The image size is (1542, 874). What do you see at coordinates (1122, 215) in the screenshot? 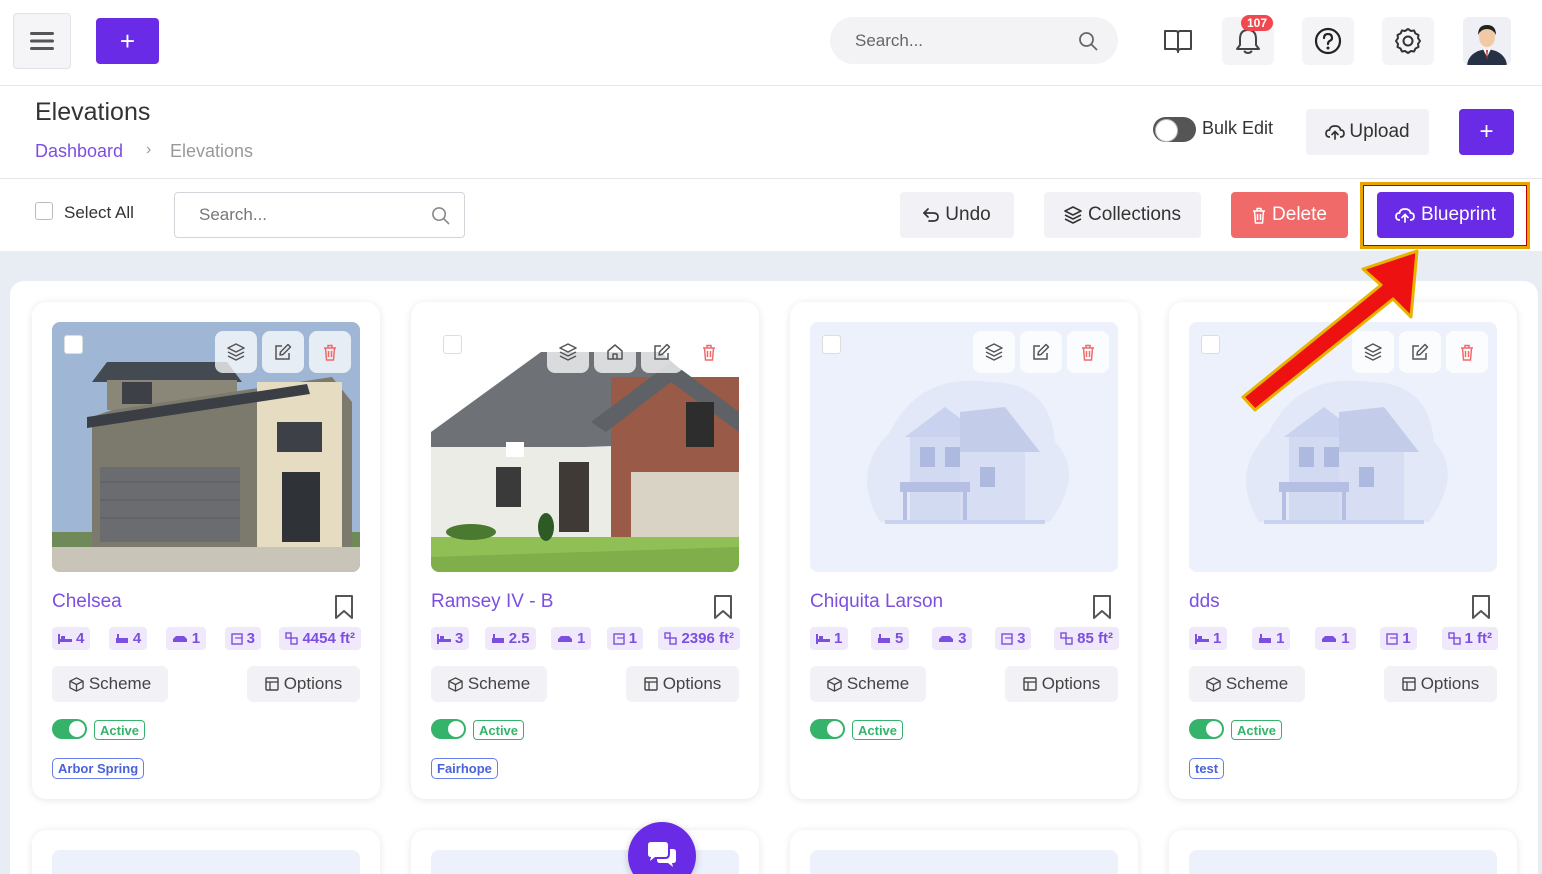
I see `collections-button: Collections` at bounding box center [1122, 215].